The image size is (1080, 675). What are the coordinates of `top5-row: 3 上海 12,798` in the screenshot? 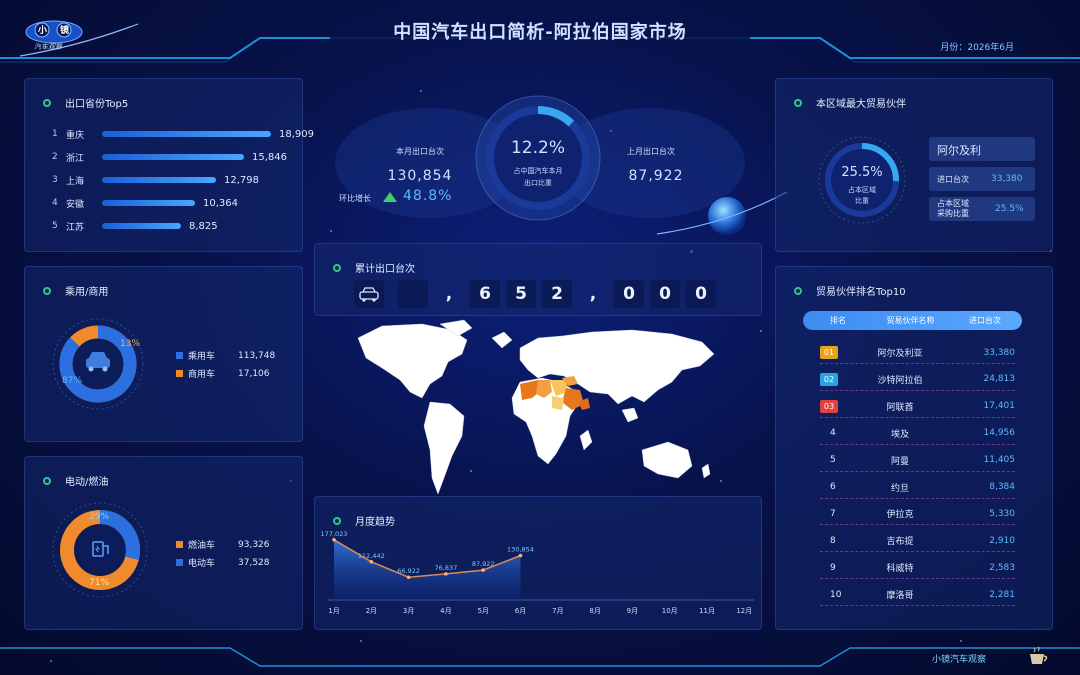 It's located at (155, 180).